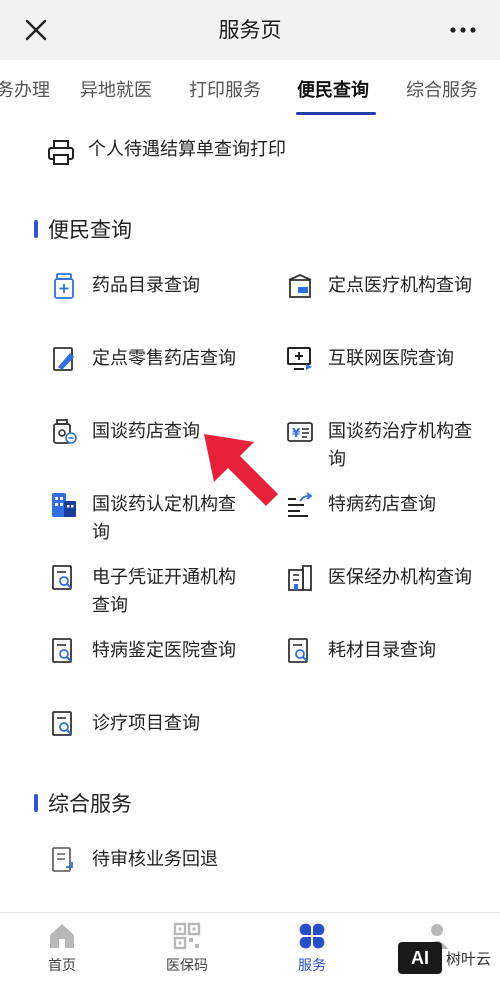 This screenshot has height=988, width=500. I want to click on watermark: AI 树叶云, so click(448, 960).